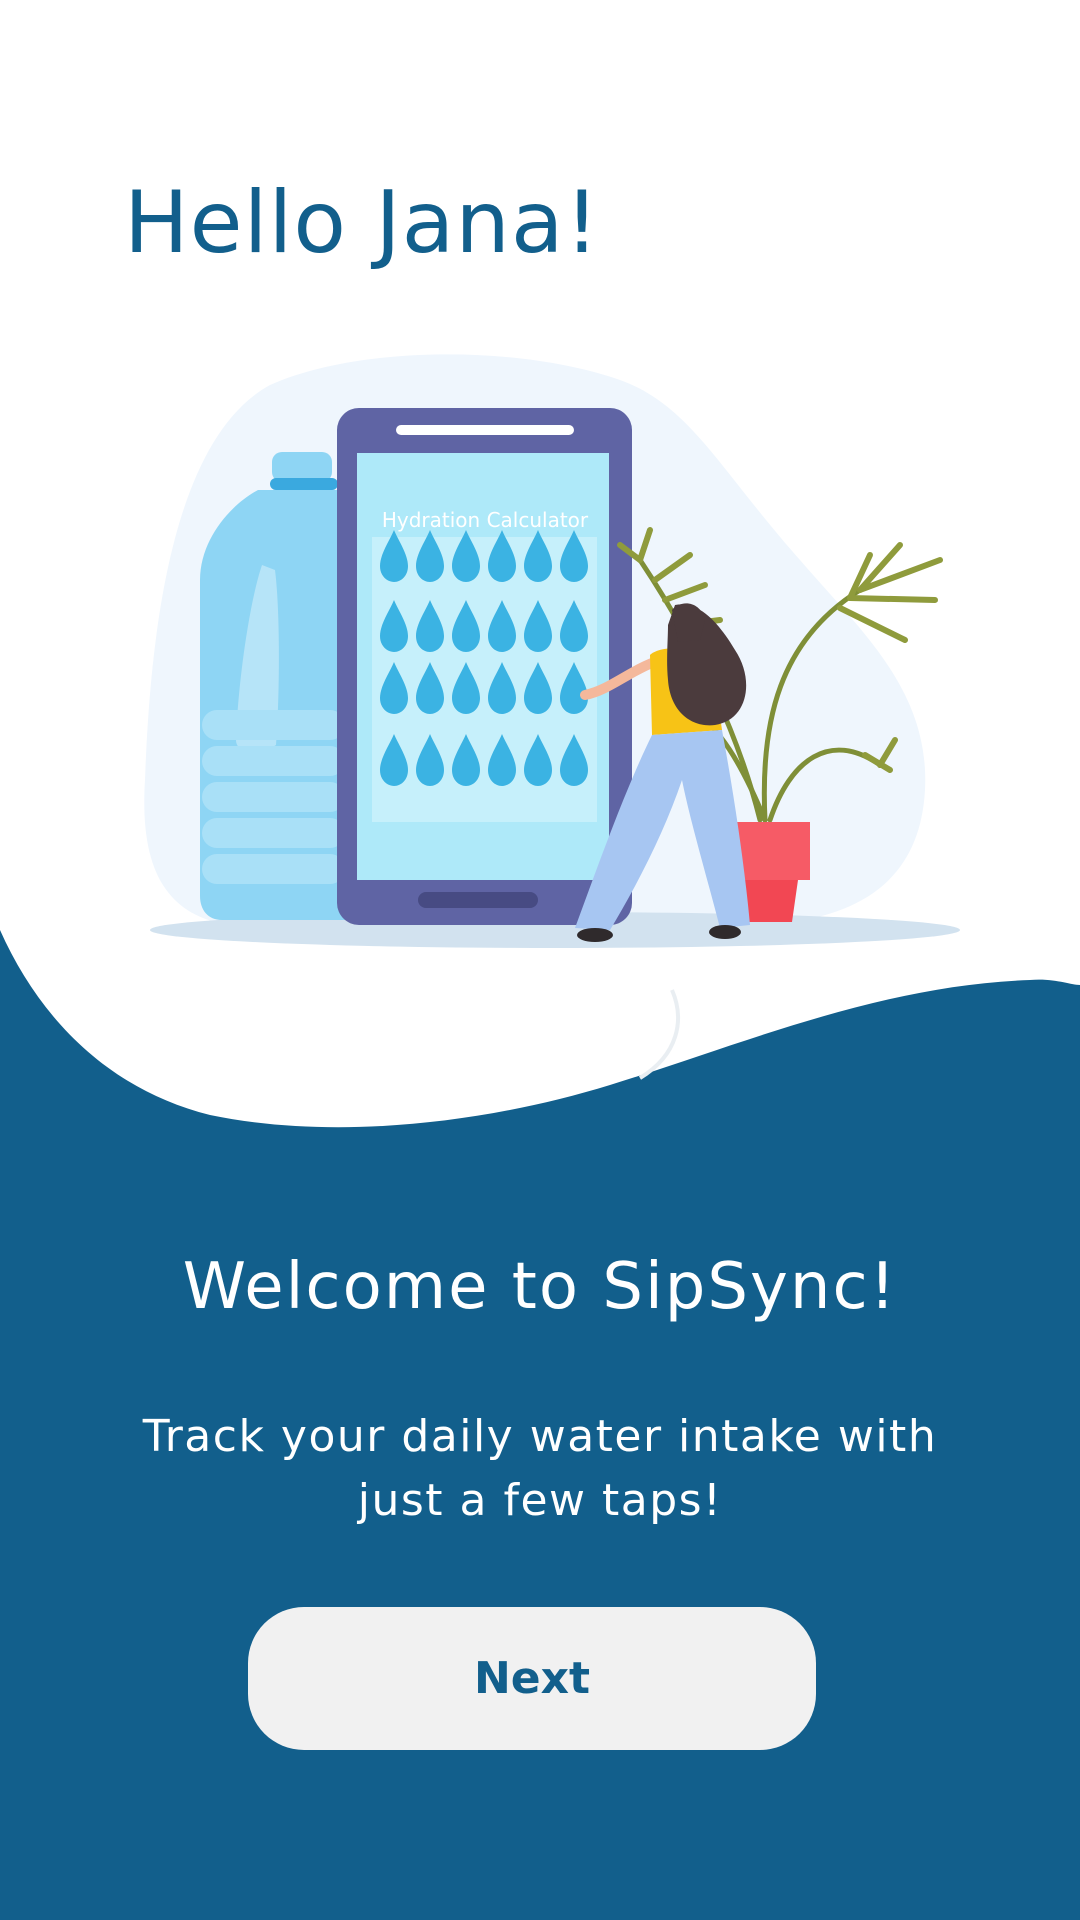 This screenshot has height=1920, width=1080. What do you see at coordinates (532, 1678) in the screenshot?
I see `next-button: Next` at bounding box center [532, 1678].